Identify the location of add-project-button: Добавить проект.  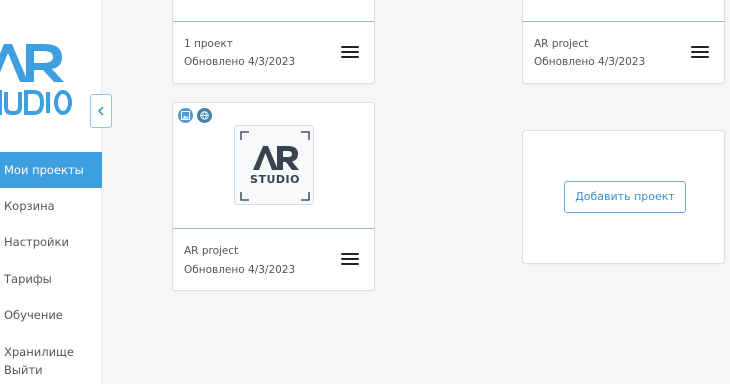
(625, 197).